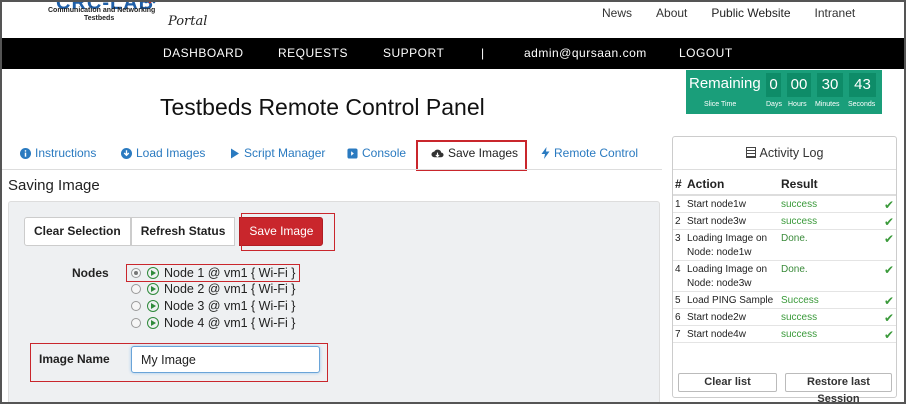  I want to click on table-row: 4 Loading Image on Node: node3w Done. ✔, so click(784, 276).